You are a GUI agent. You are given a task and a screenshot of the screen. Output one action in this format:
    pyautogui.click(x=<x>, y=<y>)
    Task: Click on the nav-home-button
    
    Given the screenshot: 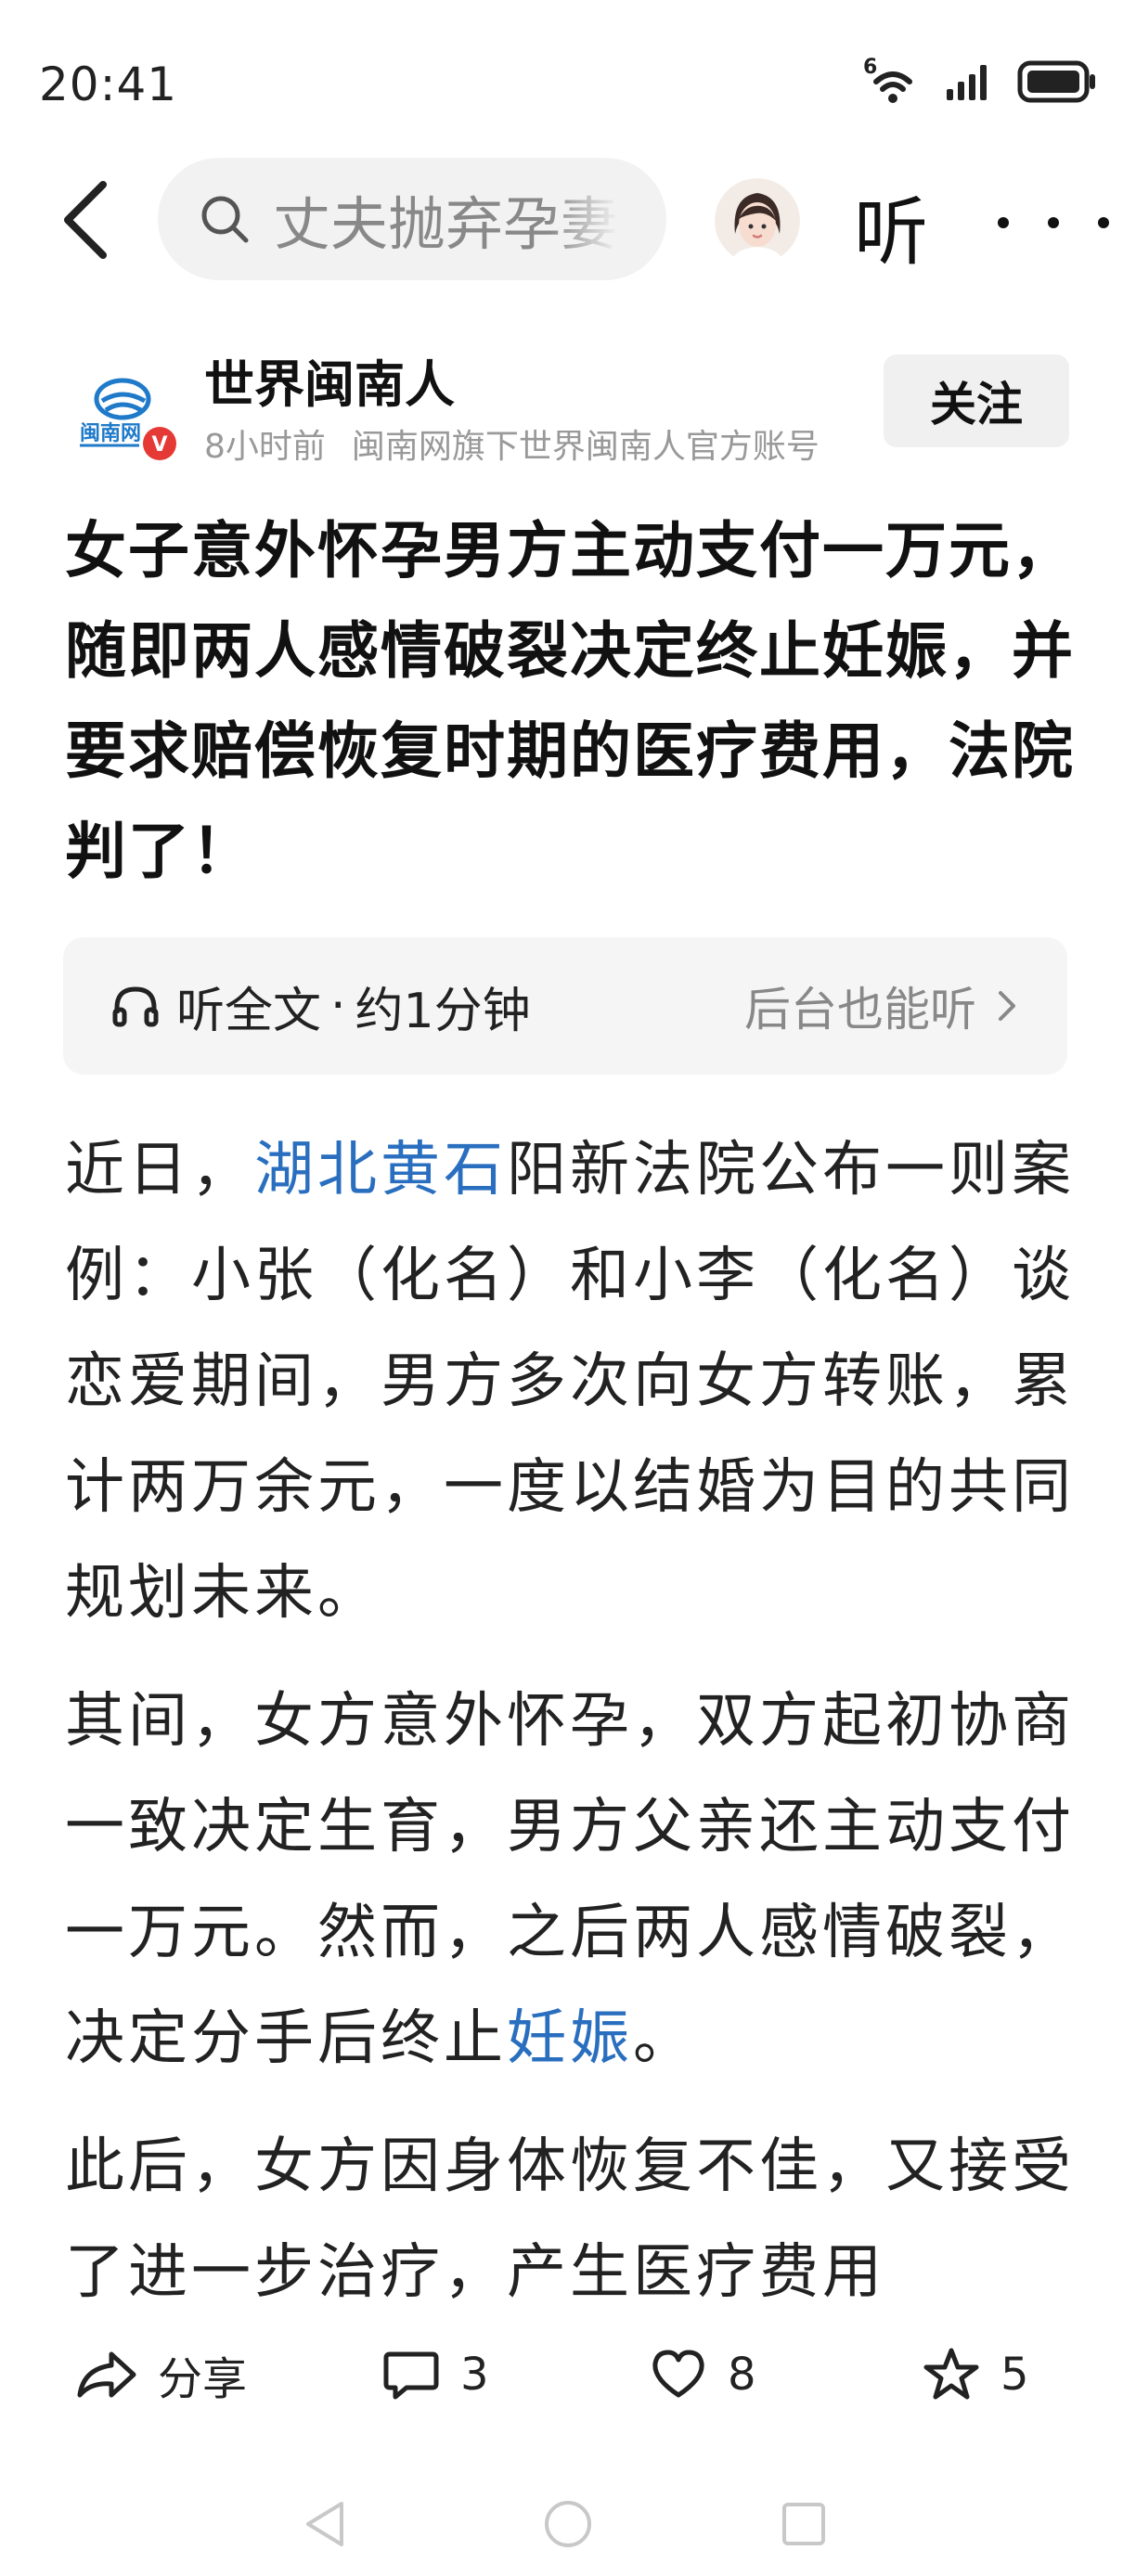 What is the action you would take?
    pyautogui.click(x=568, y=2524)
    